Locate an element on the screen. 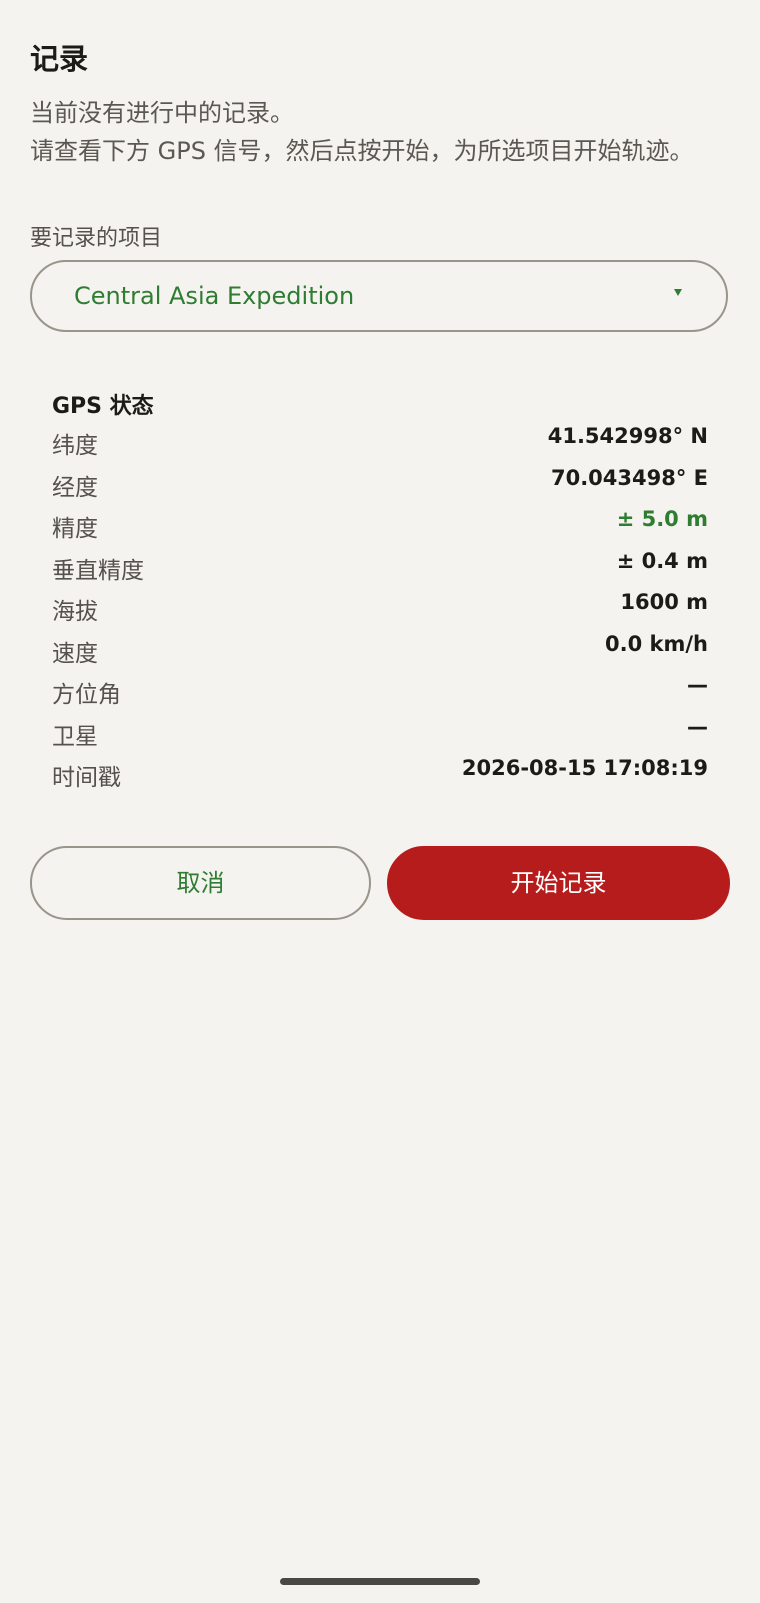  gps-row-value: 2026-08-15 17:08:19 is located at coordinates (584, 768).